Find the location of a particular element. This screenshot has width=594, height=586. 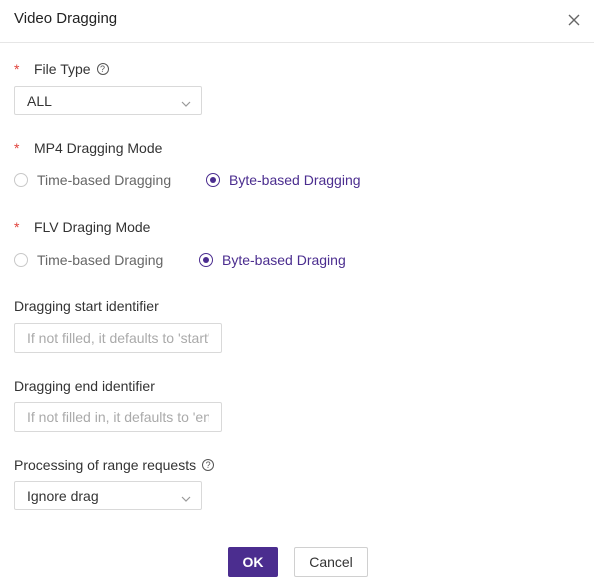

flv-time-based-radio: Time-based Draging is located at coordinates (88, 260).